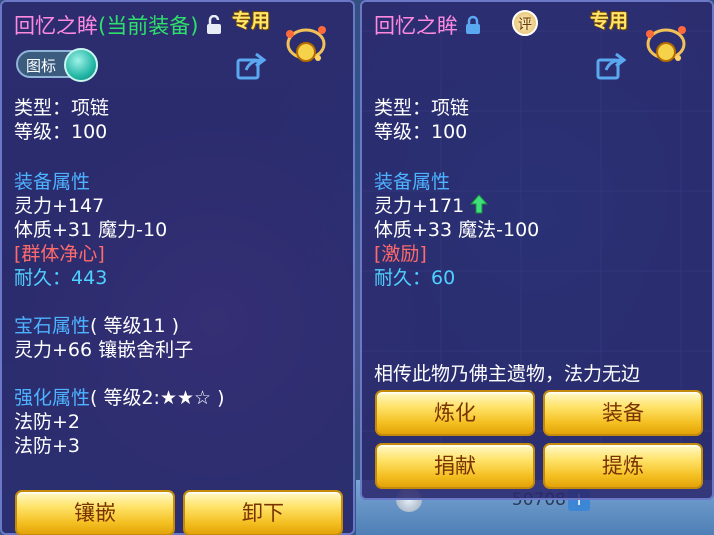 The height and width of the screenshot is (535, 714). Describe the element at coordinates (419, 206) in the screenshot. I see `stat-line-1-text: 灵力+171` at that location.